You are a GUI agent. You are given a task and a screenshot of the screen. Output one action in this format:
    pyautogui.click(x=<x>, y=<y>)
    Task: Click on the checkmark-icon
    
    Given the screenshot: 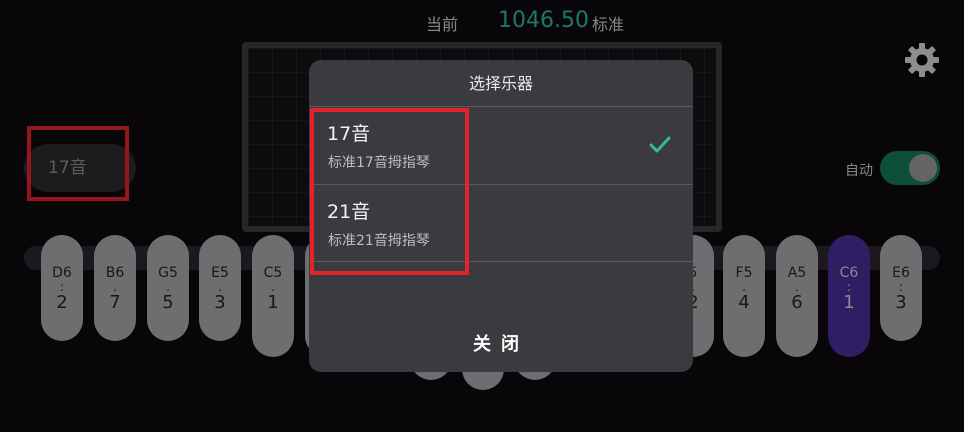 What is the action you would take?
    pyautogui.click(x=660, y=144)
    